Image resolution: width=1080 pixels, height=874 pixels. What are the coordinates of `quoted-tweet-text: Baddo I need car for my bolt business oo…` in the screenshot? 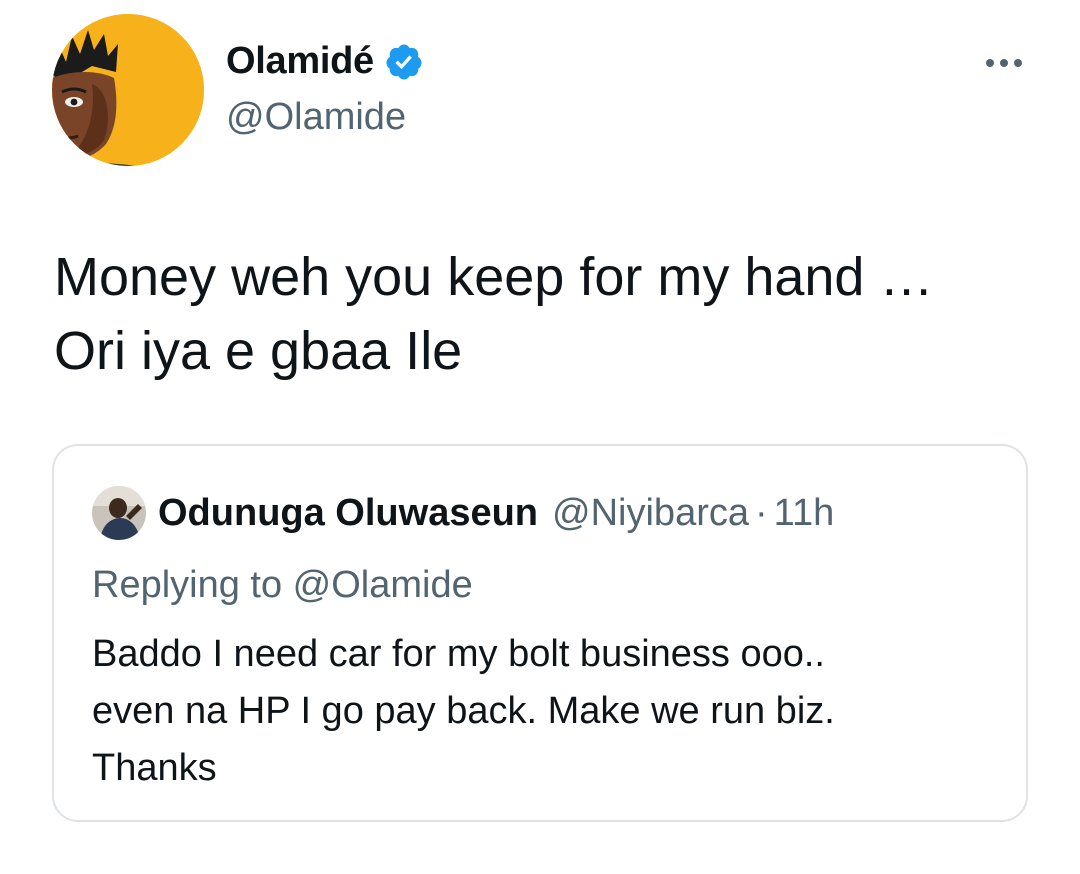 It's located at (463, 711).